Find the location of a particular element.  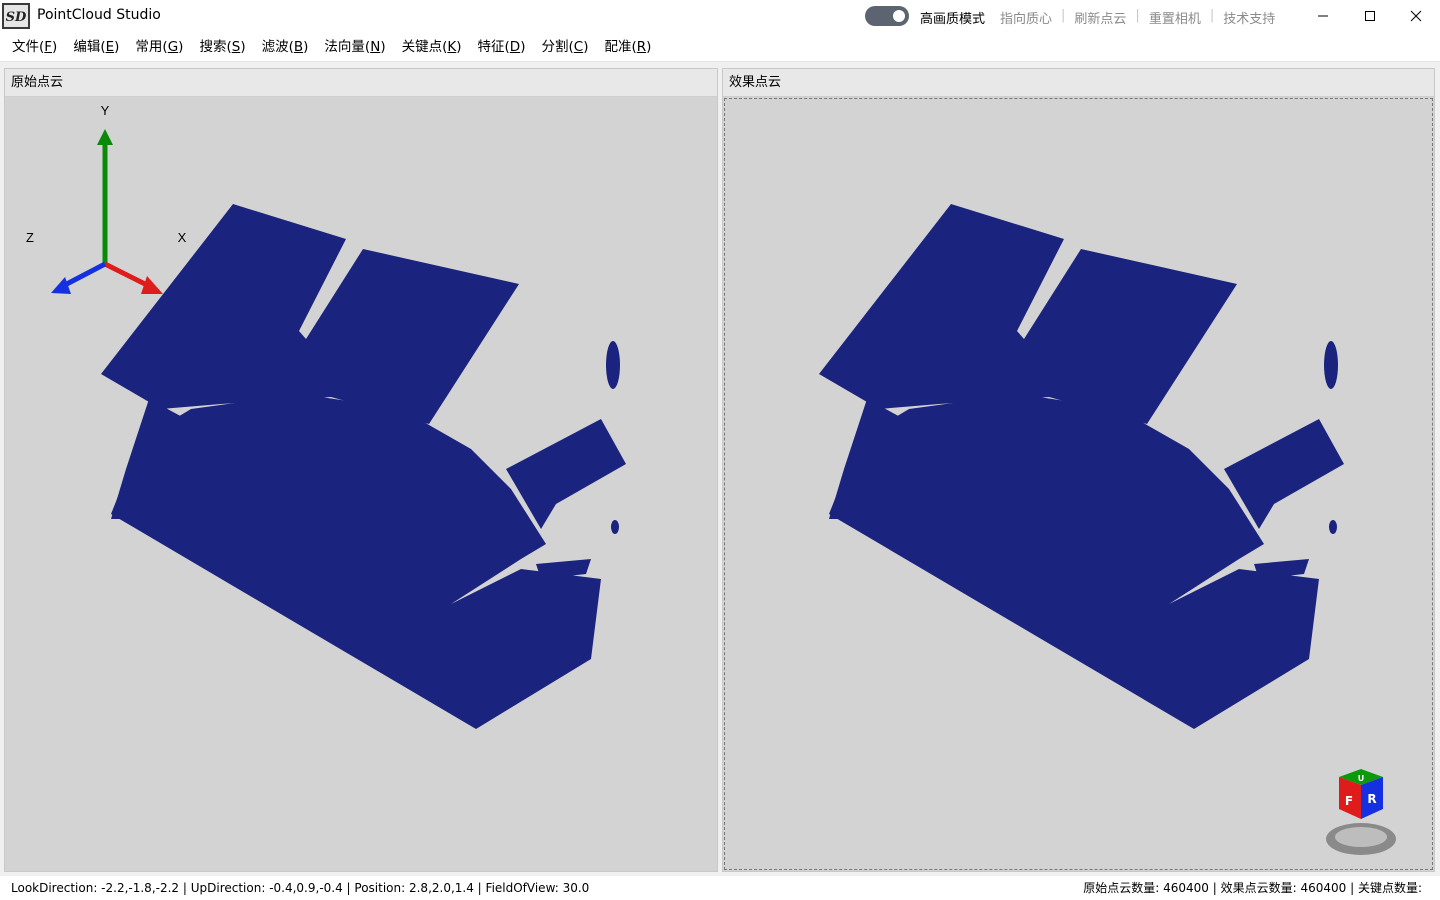

minimize-button is located at coordinates (1323, 16).